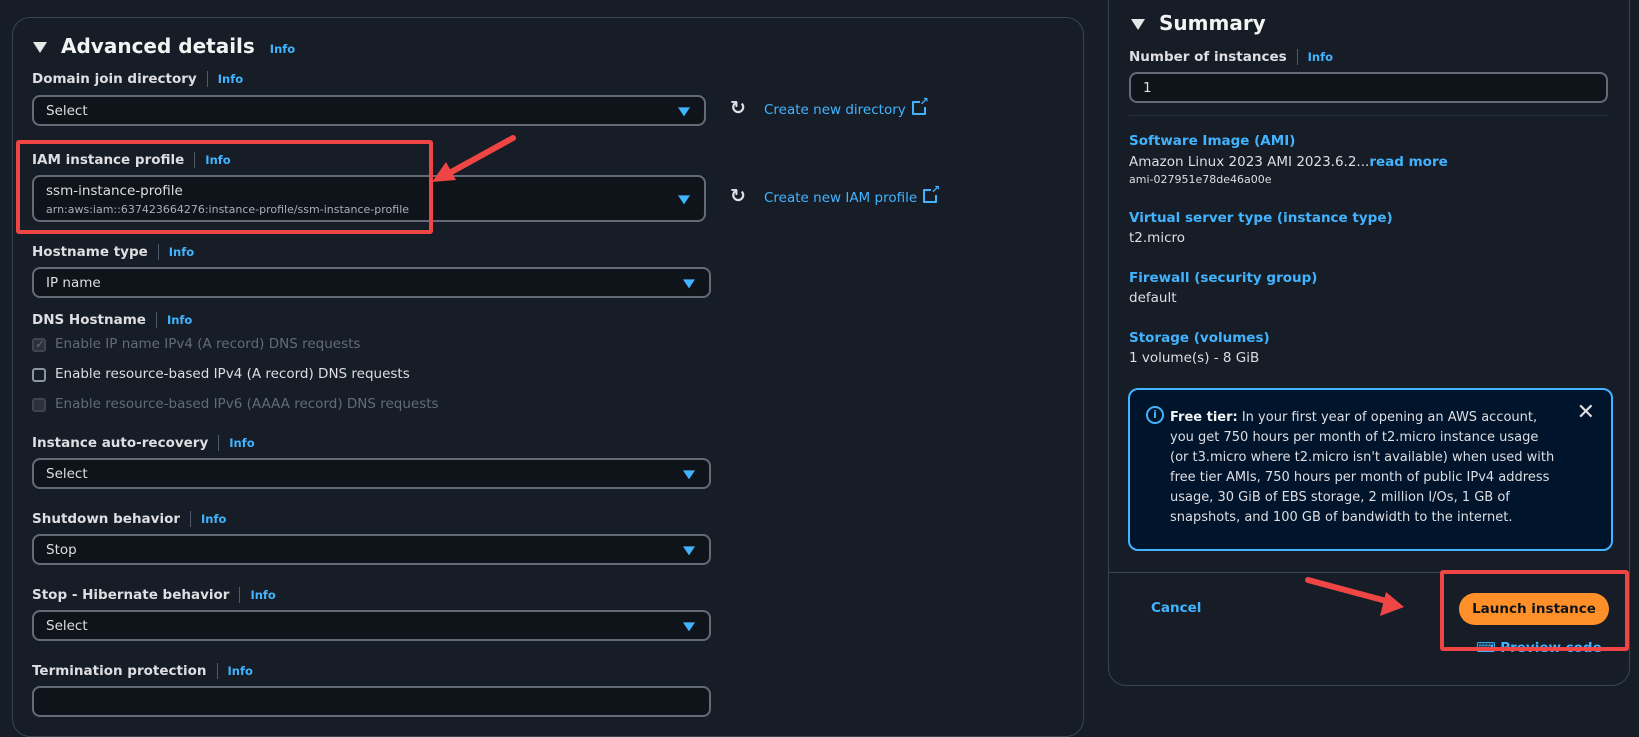 This screenshot has height=737, width=1639. I want to click on create-new-directory-link: Create new directory, so click(846, 107).